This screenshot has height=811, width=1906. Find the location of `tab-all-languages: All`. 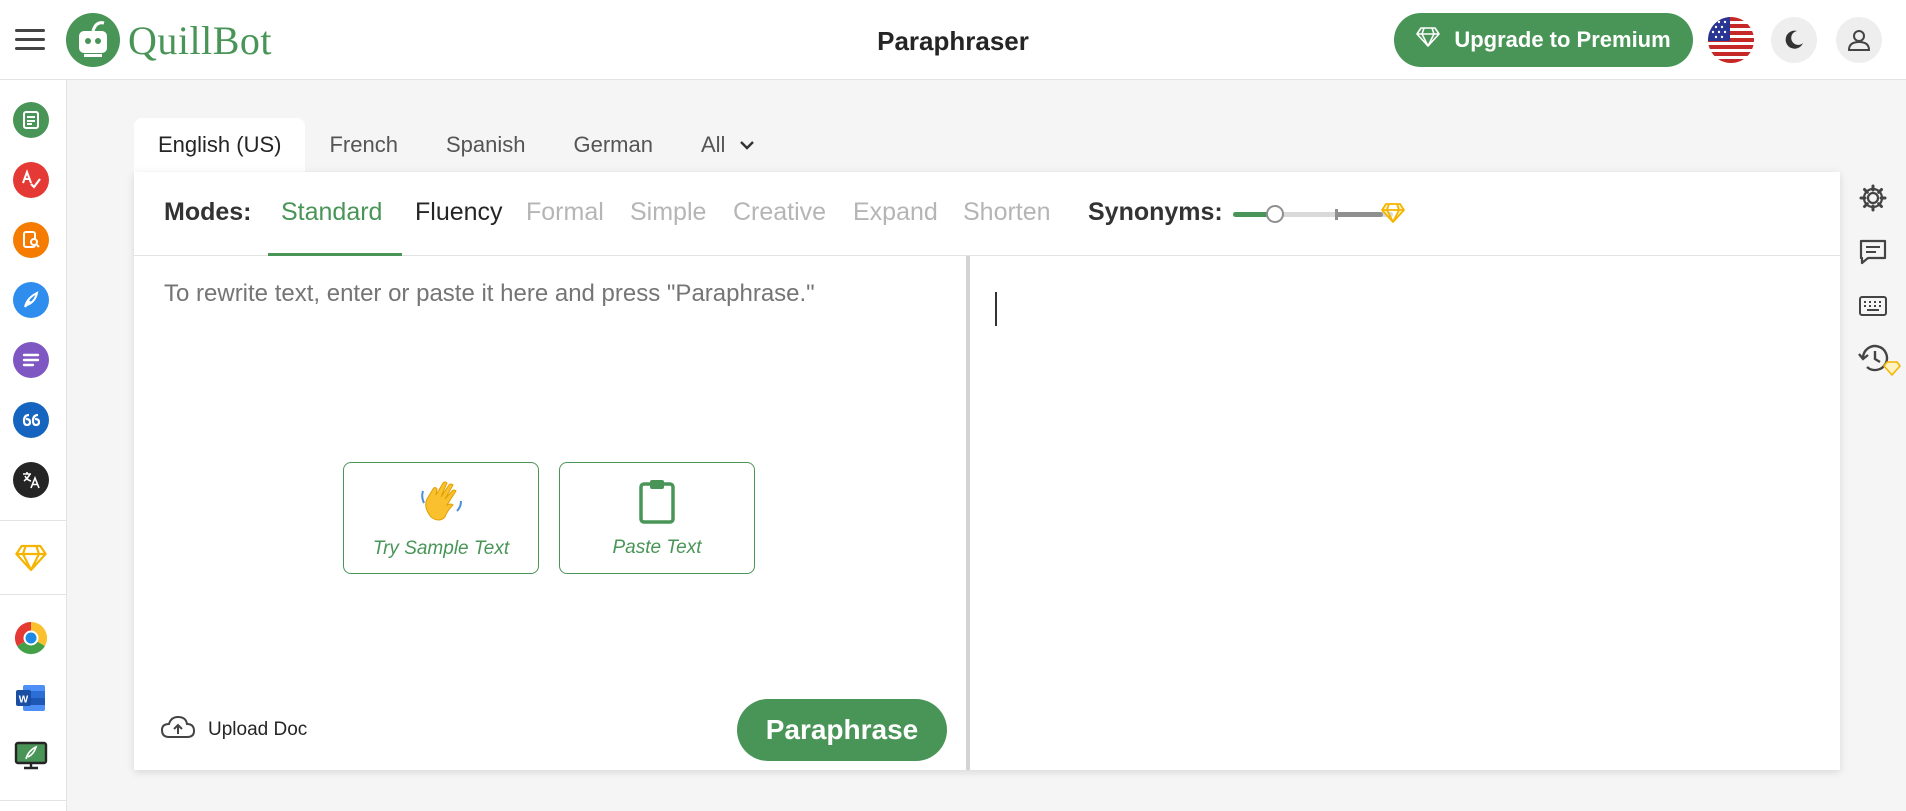

tab-all-languages: All is located at coordinates (728, 145).